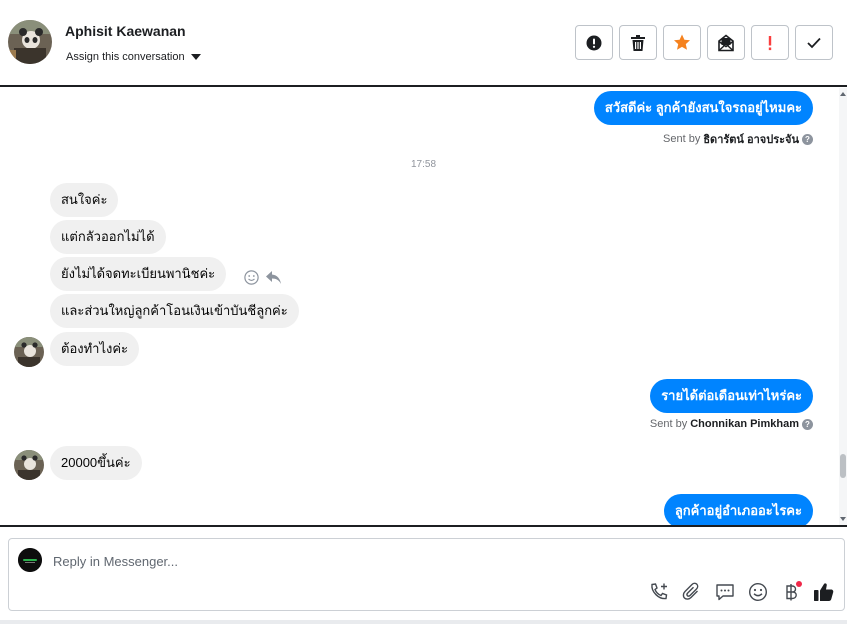 This screenshot has height=624, width=847. I want to click on emoji-icon, so click(757, 591).